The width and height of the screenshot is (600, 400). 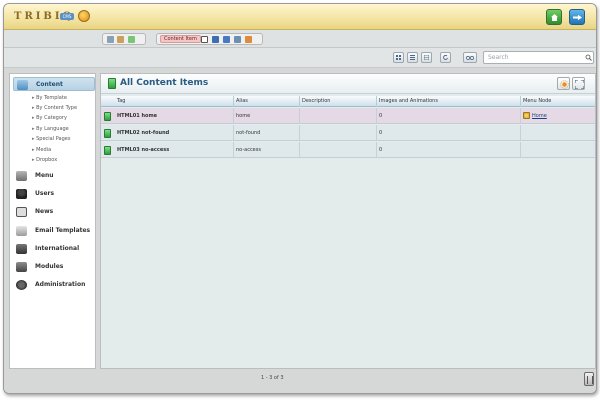 I want to click on sidebar-item-menu: Menu, so click(x=54, y=176).